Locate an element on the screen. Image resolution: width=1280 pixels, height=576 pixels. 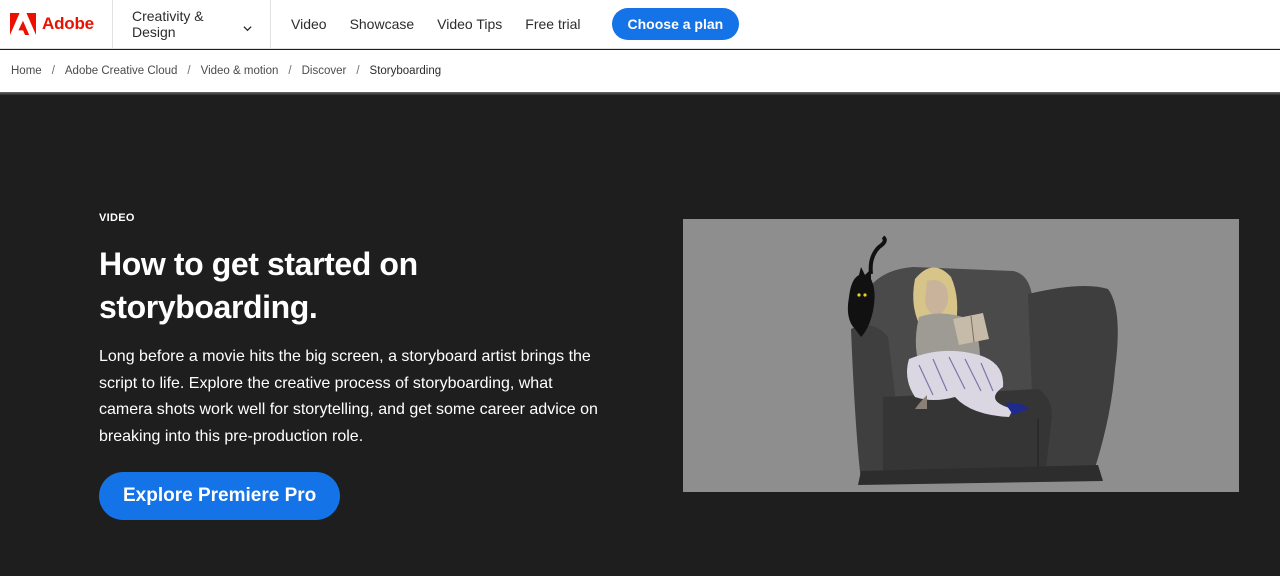
dropdown-label: Creativity & Design is located at coordinates (168, 24).